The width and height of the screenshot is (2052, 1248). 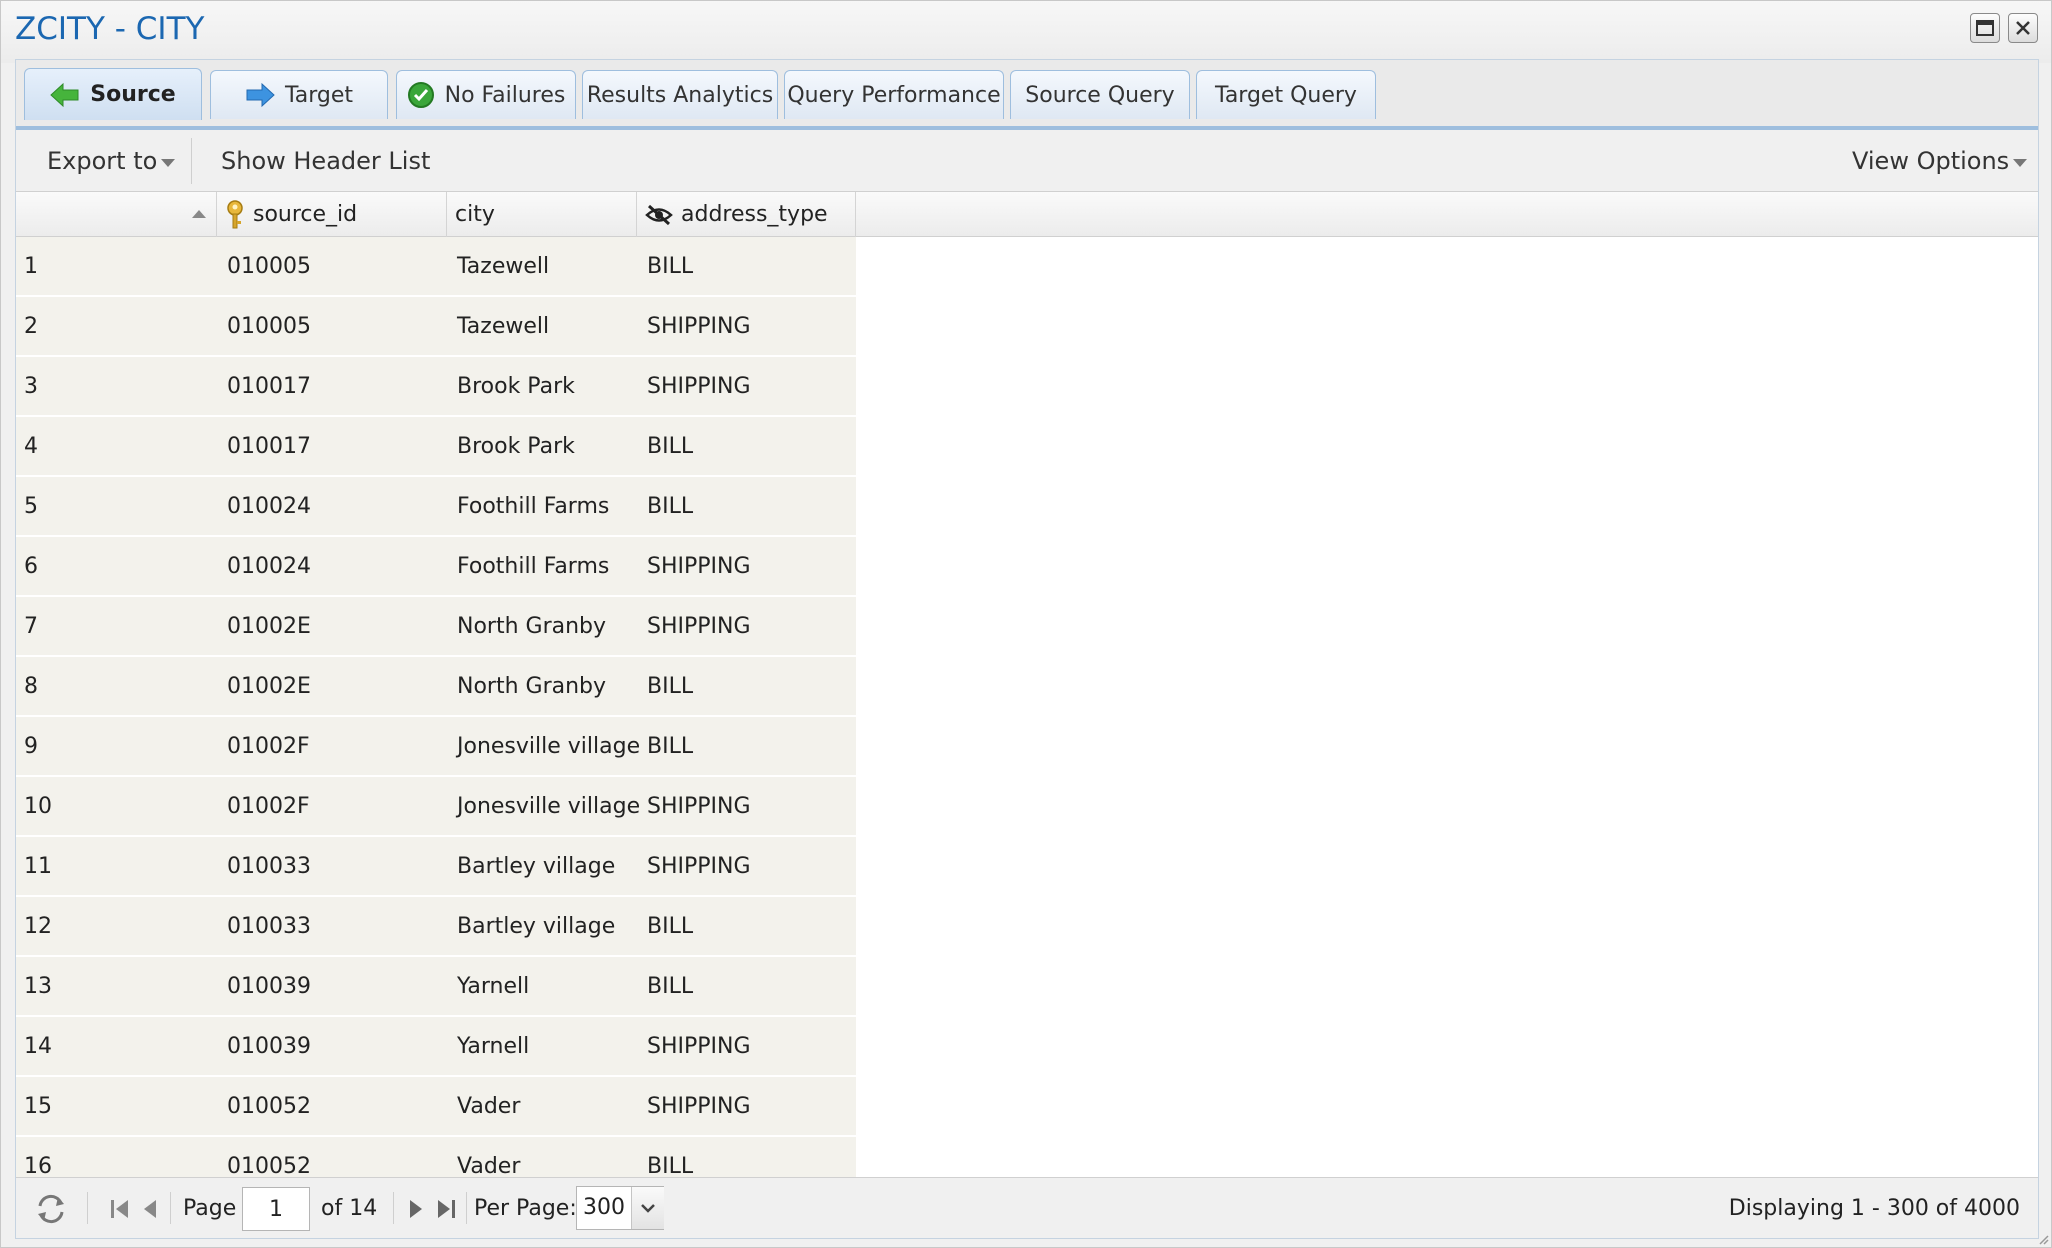 I want to click on tab-results-analytics: Results Analytics, so click(x=680, y=94).